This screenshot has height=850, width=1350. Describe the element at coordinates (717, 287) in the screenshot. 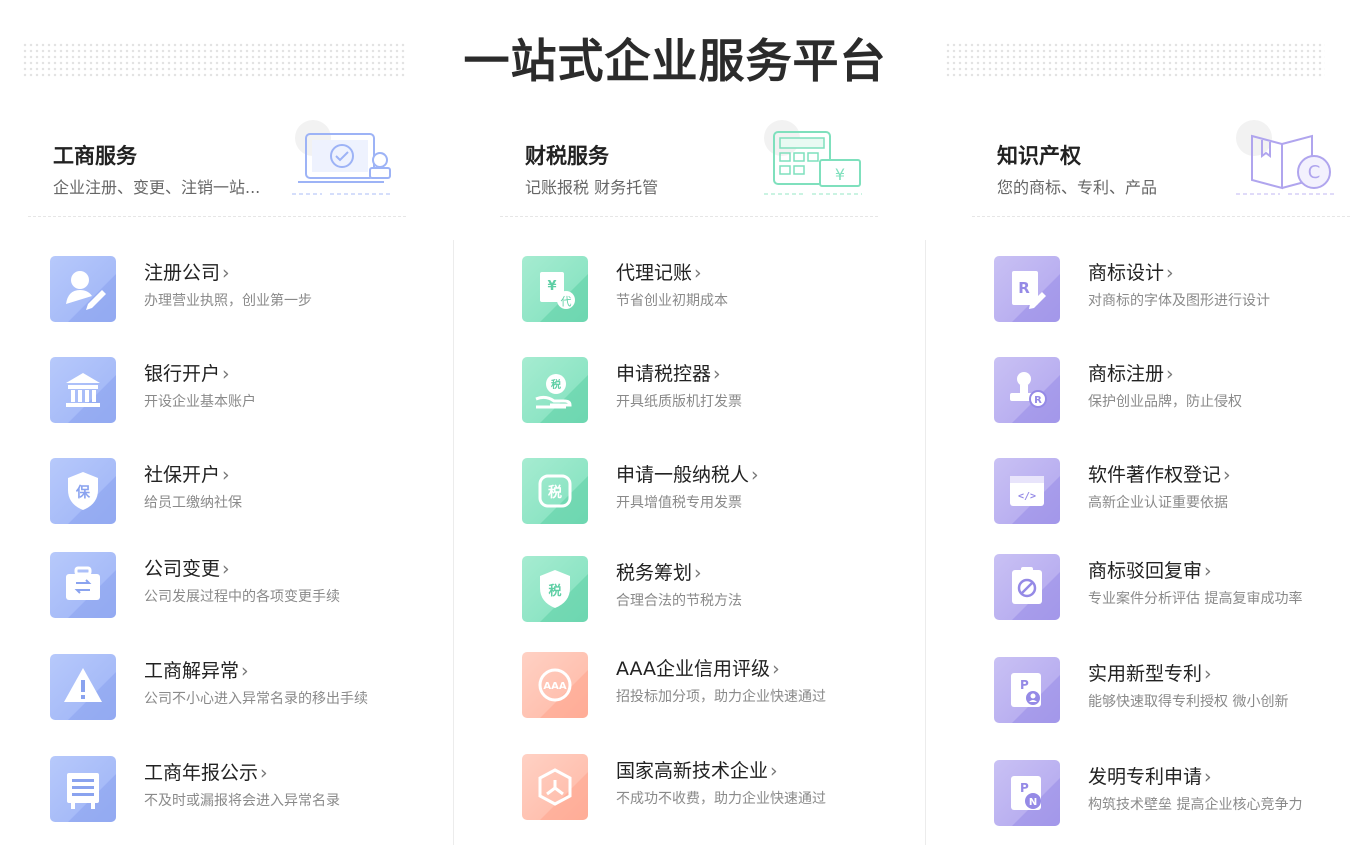

I see `service-item-bookkeeping: ¥ 代 代理记账 › 节省创业初期成本` at that location.